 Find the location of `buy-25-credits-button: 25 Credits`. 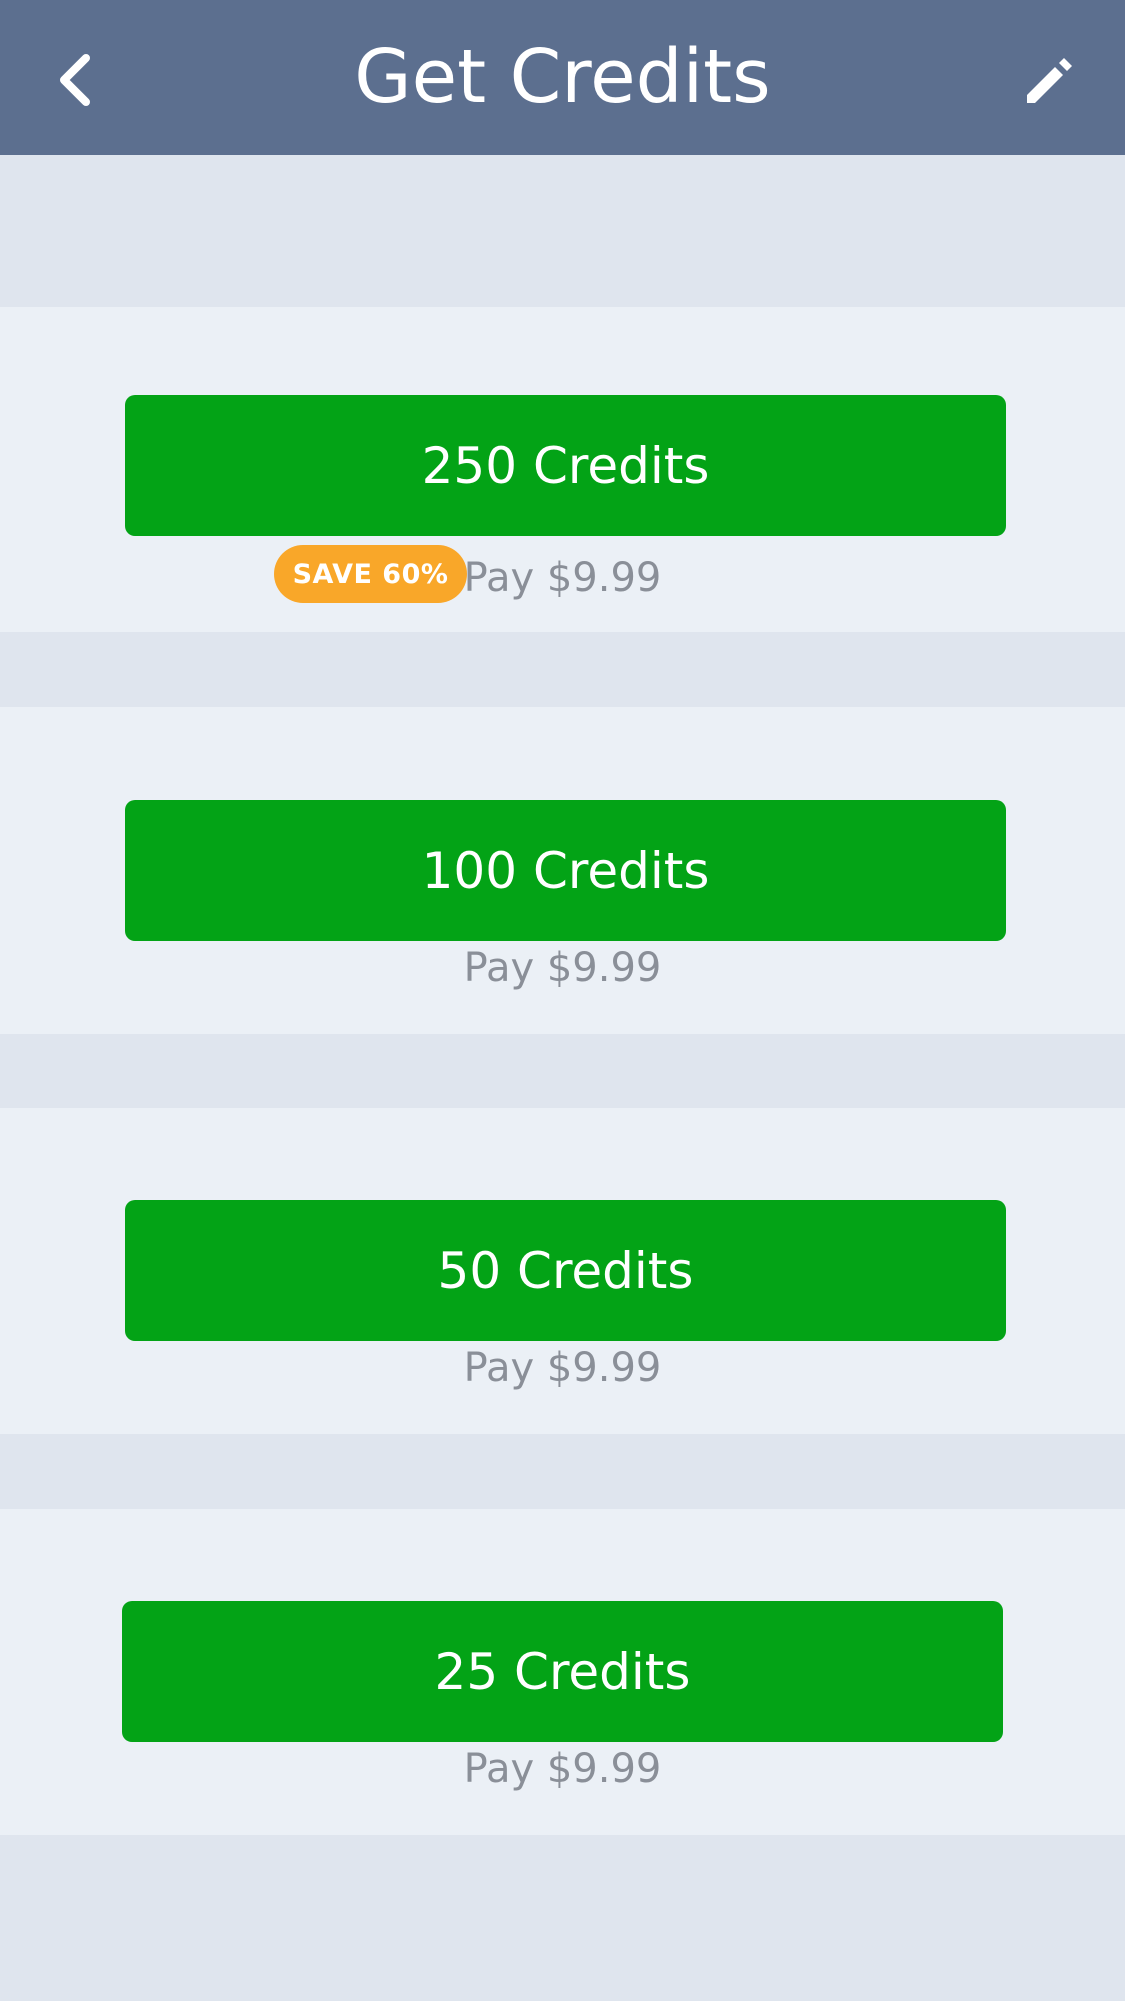

buy-25-credits-button: 25 Credits is located at coordinates (562, 1671).